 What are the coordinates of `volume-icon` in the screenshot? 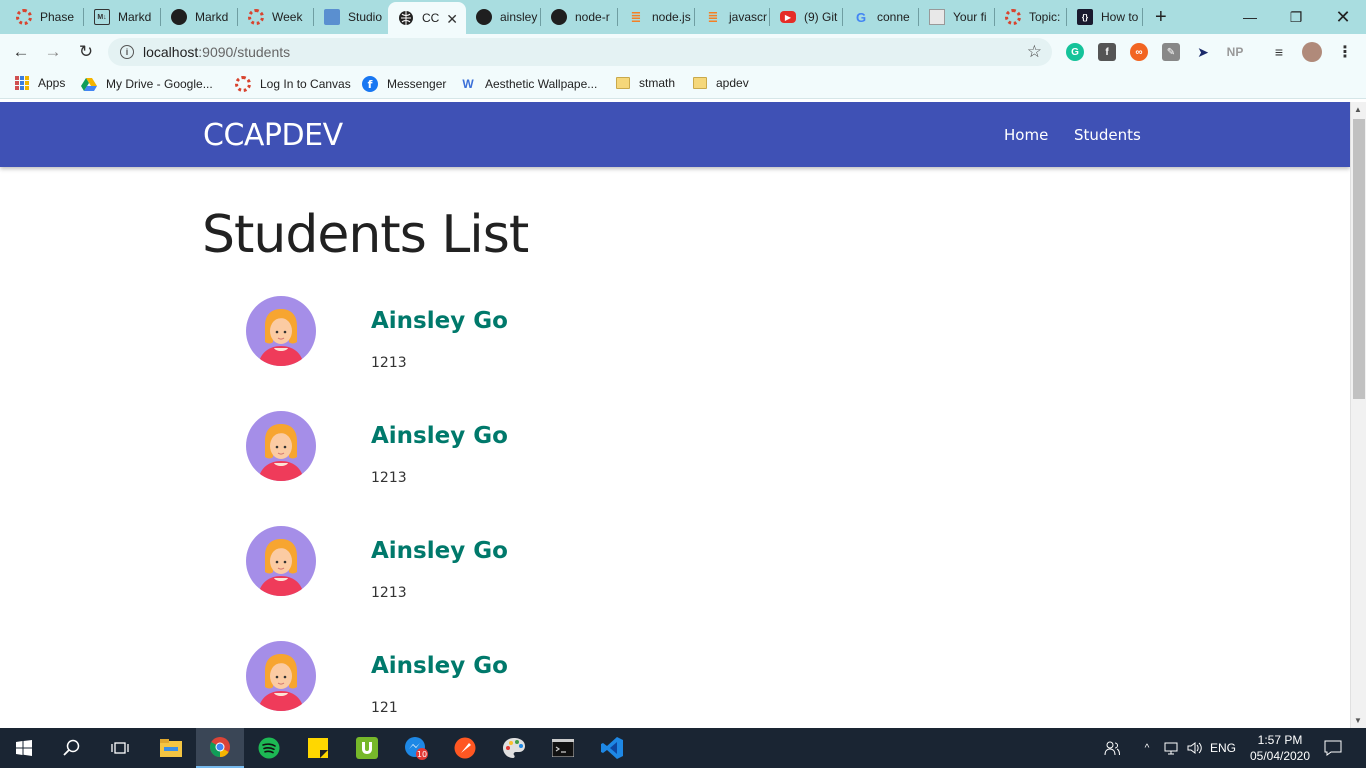 It's located at (1195, 748).